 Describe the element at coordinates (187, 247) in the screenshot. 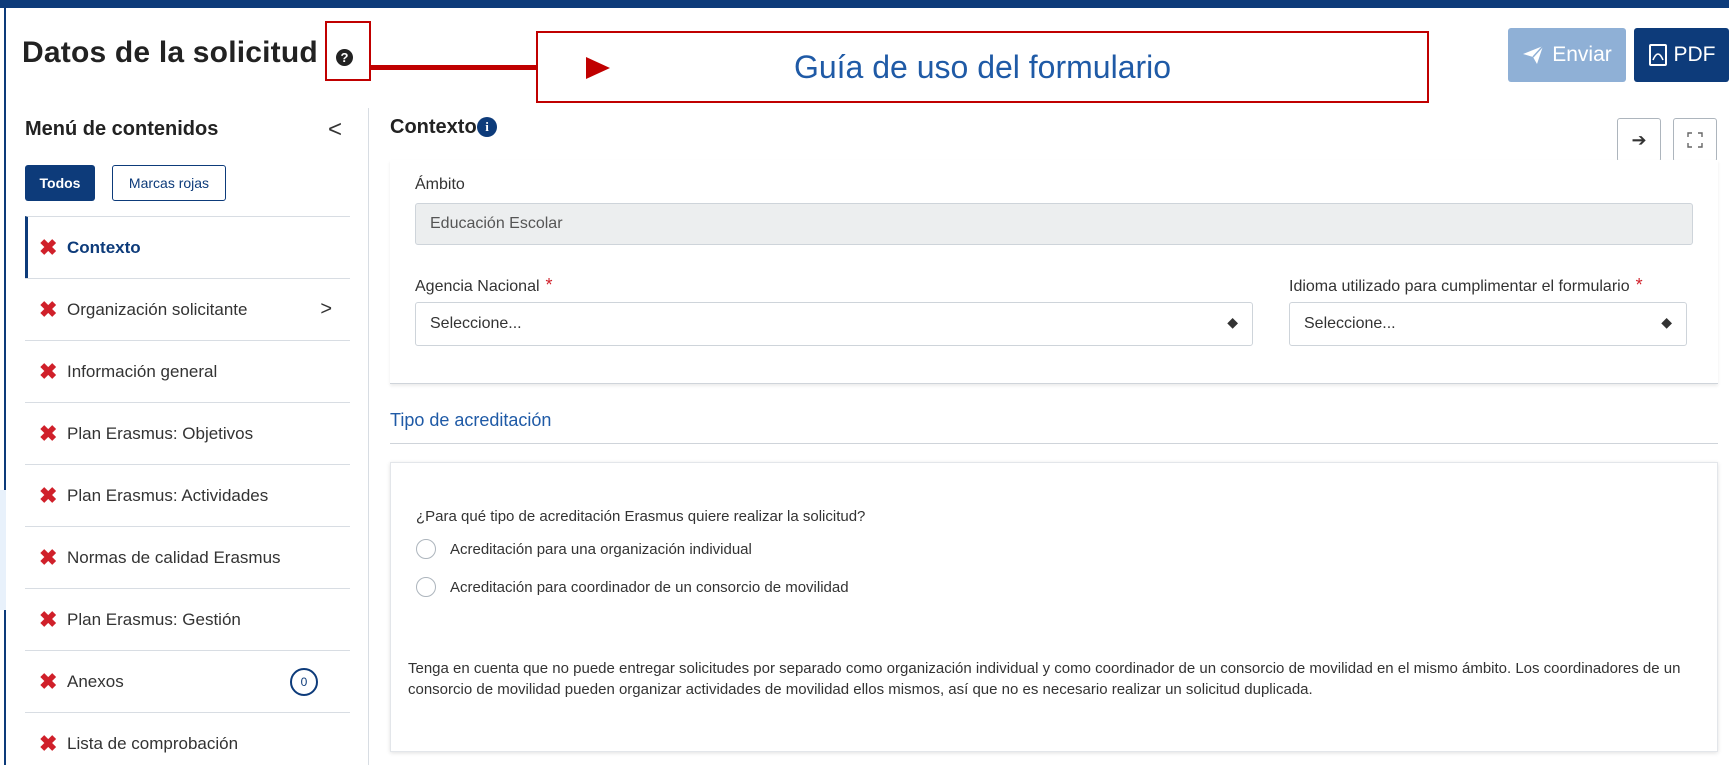

I see `sidebar-item-contexto: ✖ Contexto` at that location.